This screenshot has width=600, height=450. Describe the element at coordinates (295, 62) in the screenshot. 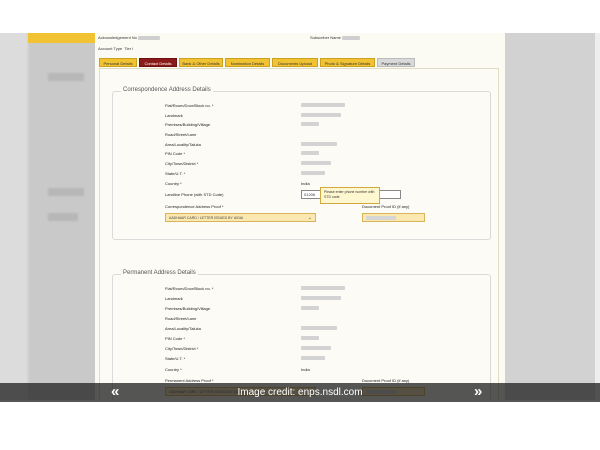

I see `tab-documents-upload: Documents Upload` at that location.